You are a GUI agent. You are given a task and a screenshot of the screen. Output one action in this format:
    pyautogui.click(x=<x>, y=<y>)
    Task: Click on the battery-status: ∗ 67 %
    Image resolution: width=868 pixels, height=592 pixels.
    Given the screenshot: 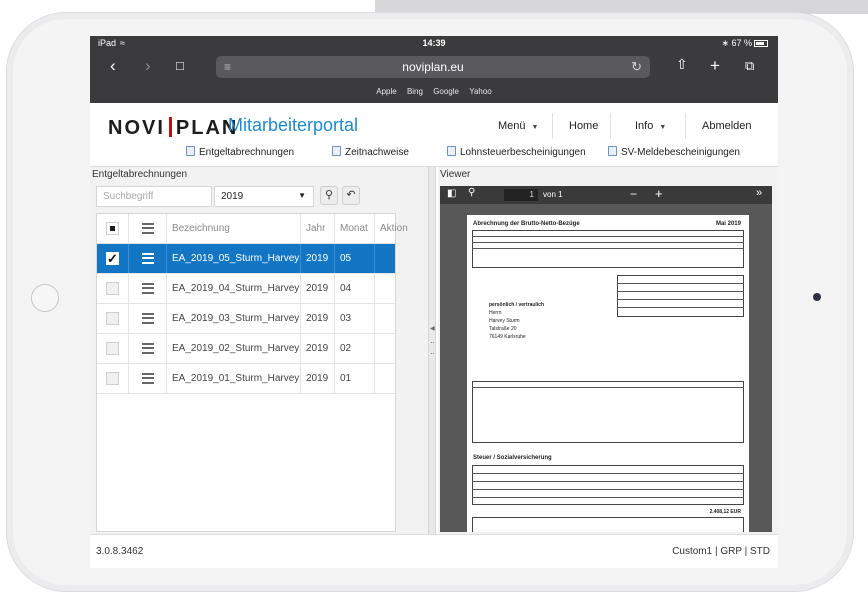 What is the action you would take?
    pyautogui.click(x=744, y=43)
    